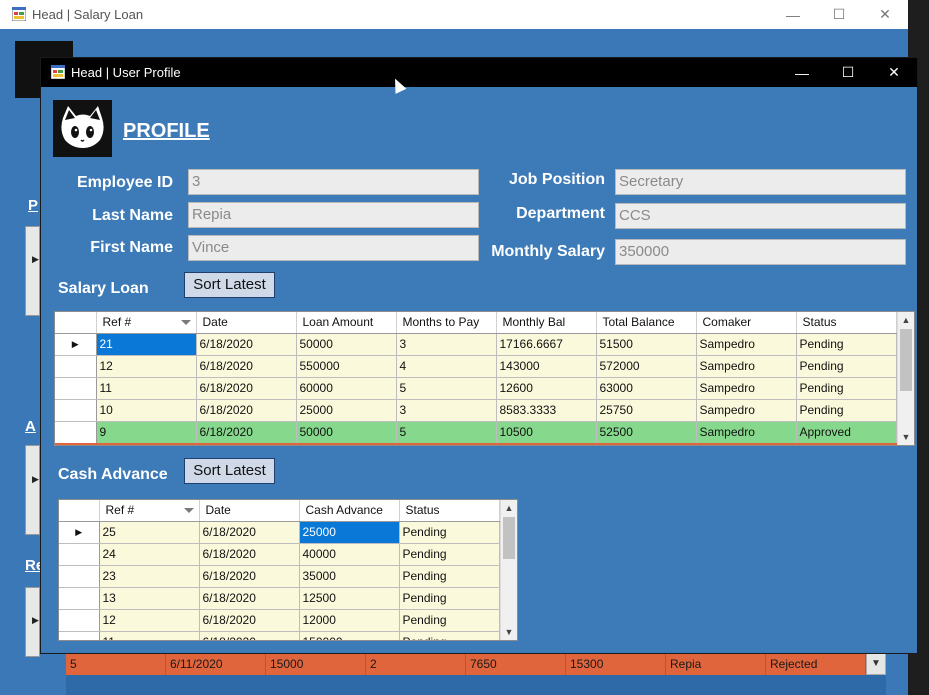 The image size is (929, 695). What do you see at coordinates (508, 570) in the screenshot?
I see `cash-advance-scrollbar: ▲ ▼` at bounding box center [508, 570].